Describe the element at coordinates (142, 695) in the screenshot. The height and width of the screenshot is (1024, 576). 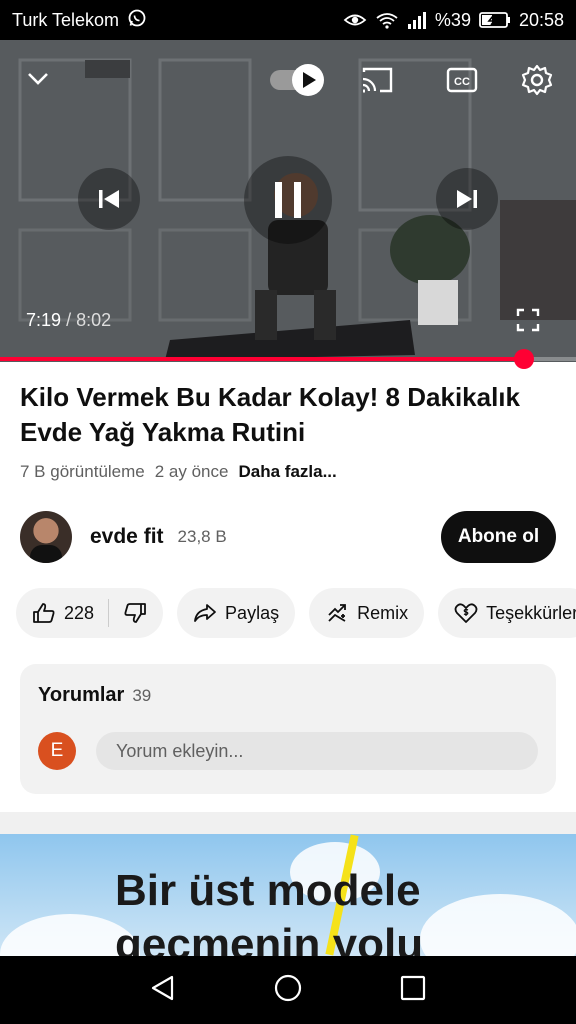
I see `comments-count: 39` at that location.